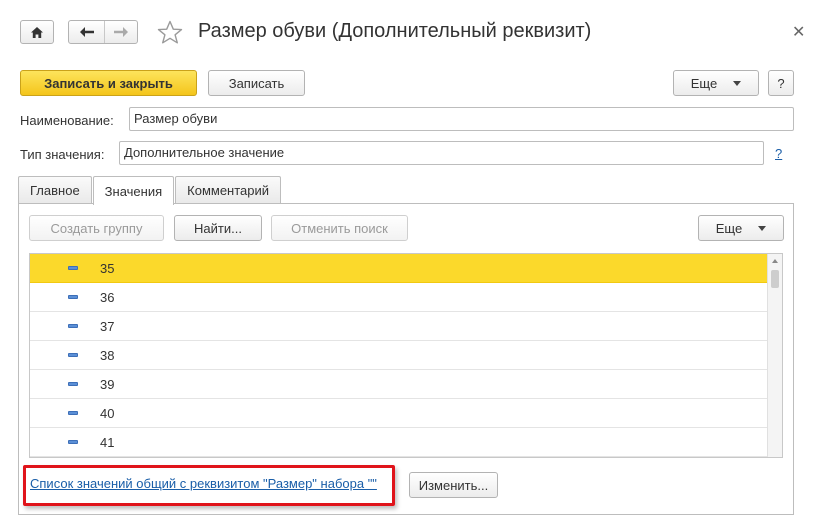 This screenshot has width=820, height=522. Describe the element at coordinates (170, 32) in the screenshot. I see `star-icon` at that location.